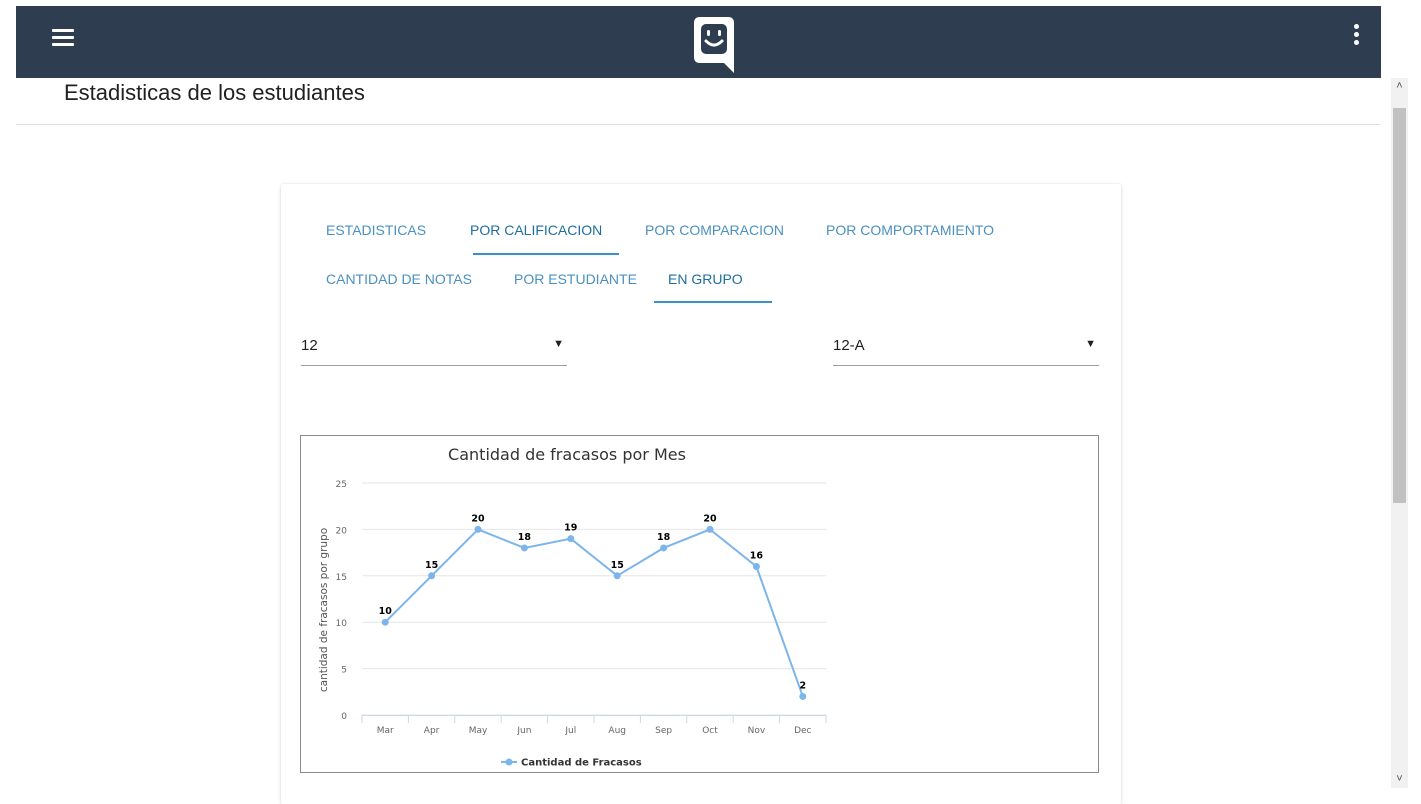 The image size is (1421, 804). I want to click on x-tick-label: Jun, so click(523, 731).